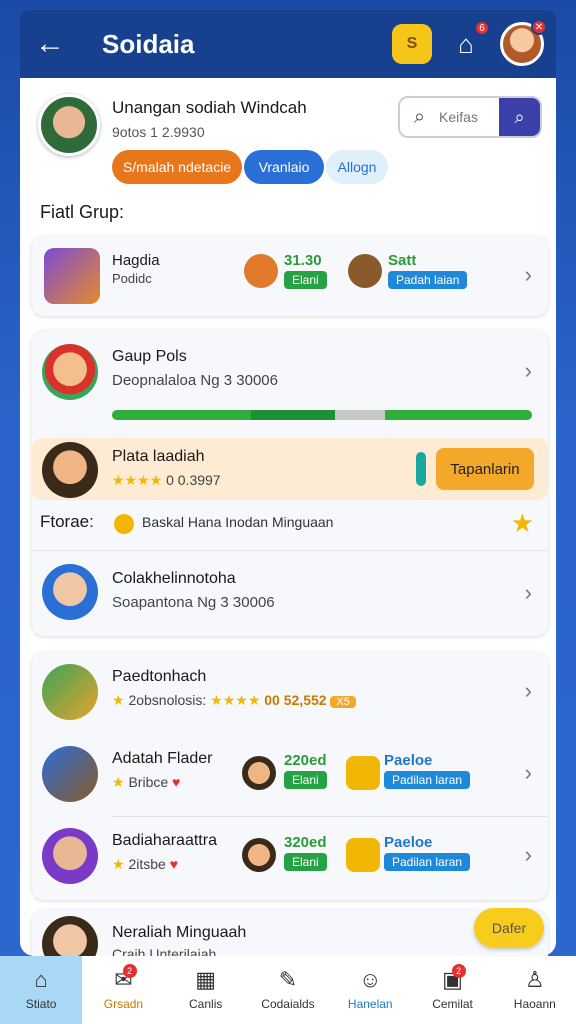 The height and width of the screenshot is (1024, 576). What do you see at coordinates (305, 862) in the screenshot?
I see `list-item-tag: Elani` at bounding box center [305, 862].